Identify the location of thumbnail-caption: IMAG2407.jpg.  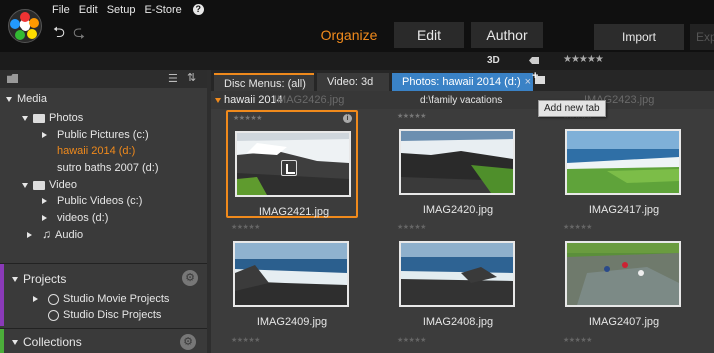
(624, 322).